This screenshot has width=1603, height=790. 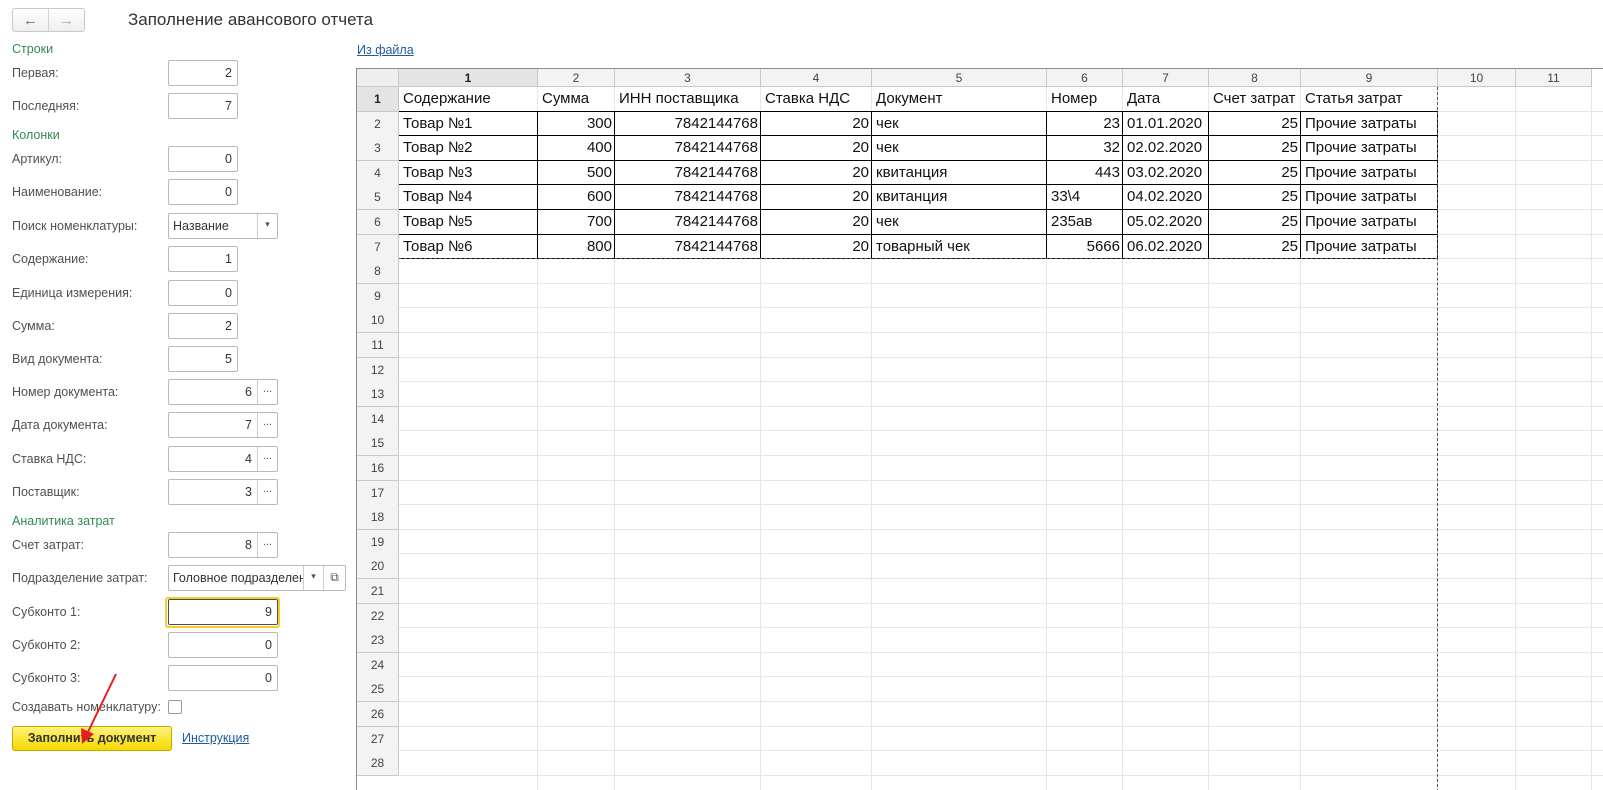 What do you see at coordinates (175, 707) in the screenshot?
I see `create-nomen-checkbox` at bounding box center [175, 707].